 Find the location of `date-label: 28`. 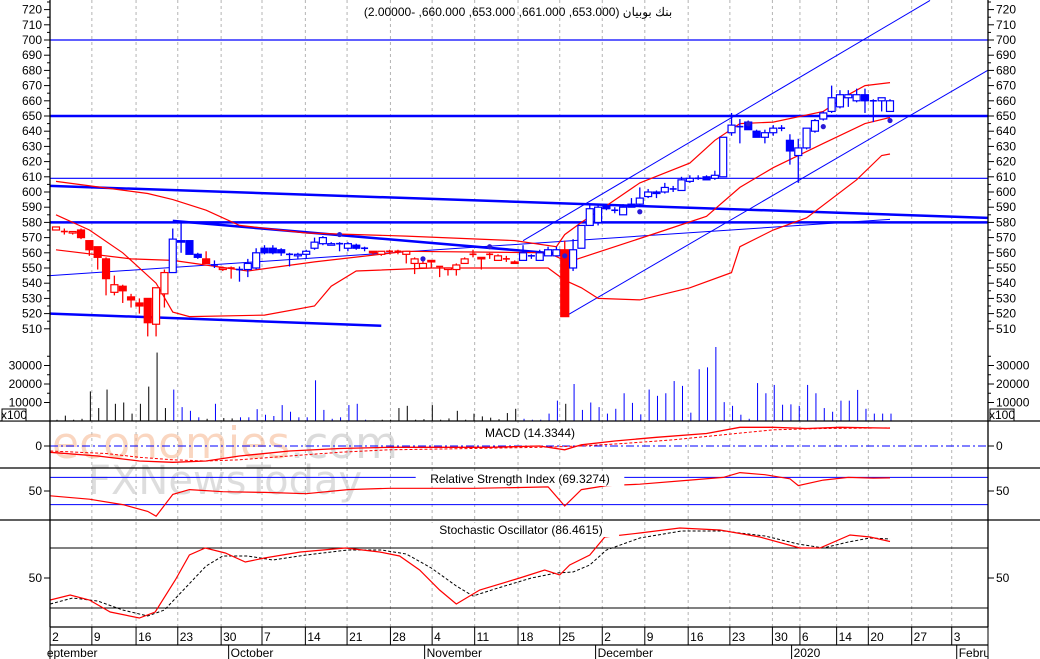

date-label: 28 is located at coordinates (399, 637).